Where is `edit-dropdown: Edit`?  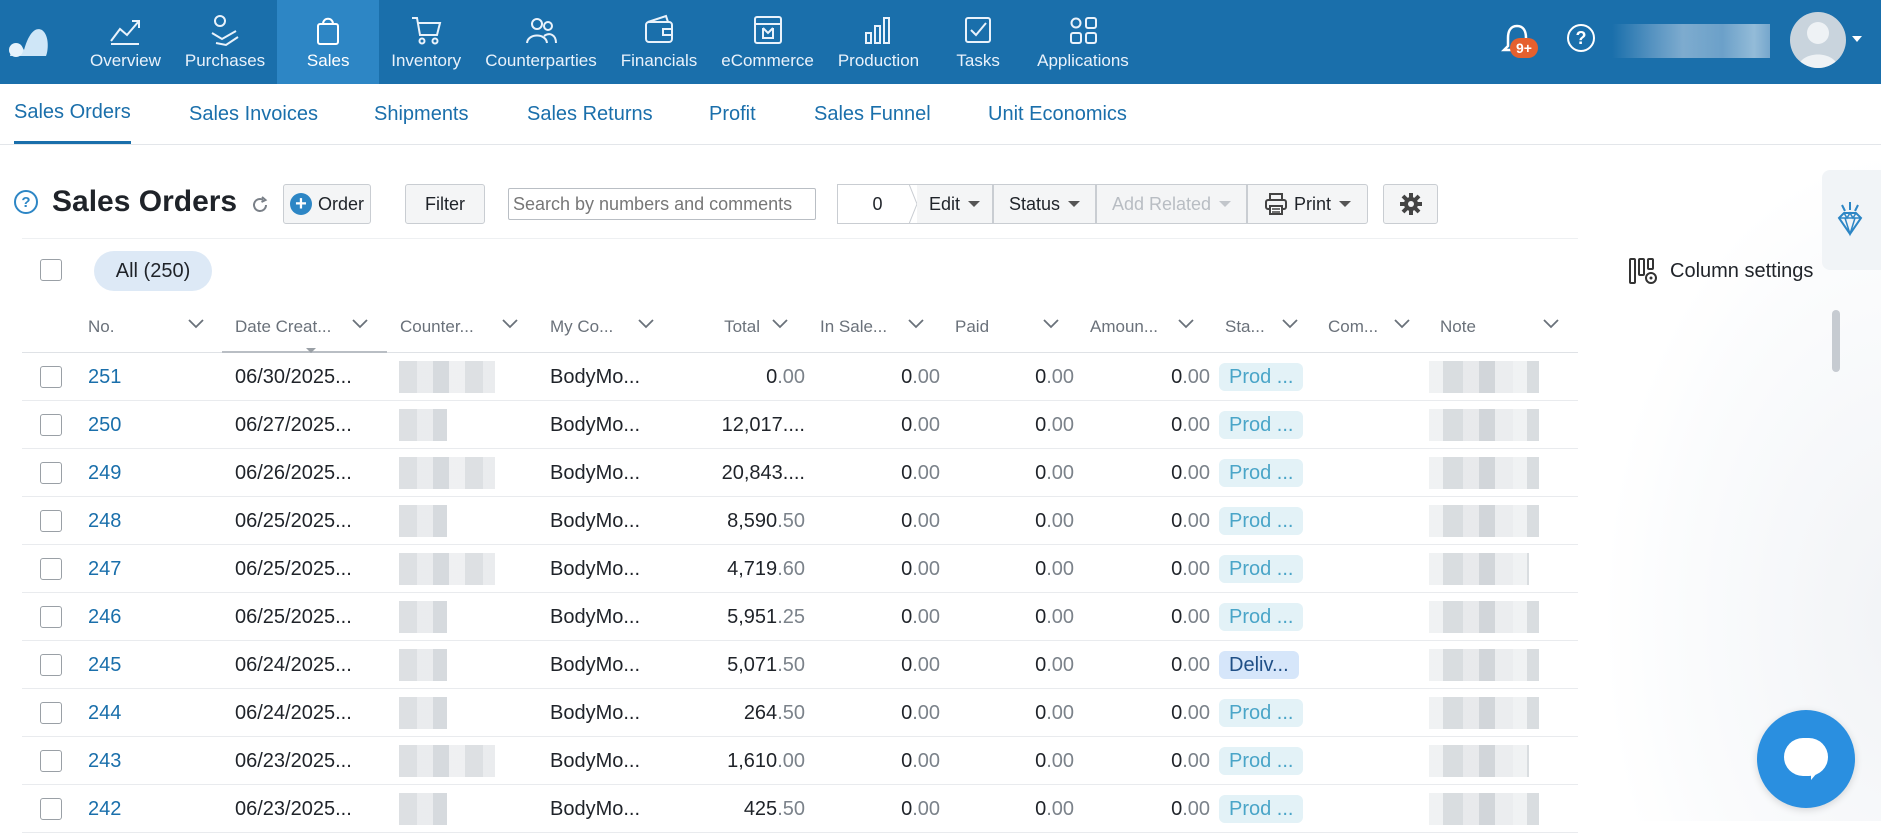 edit-dropdown: Edit is located at coordinates (955, 204).